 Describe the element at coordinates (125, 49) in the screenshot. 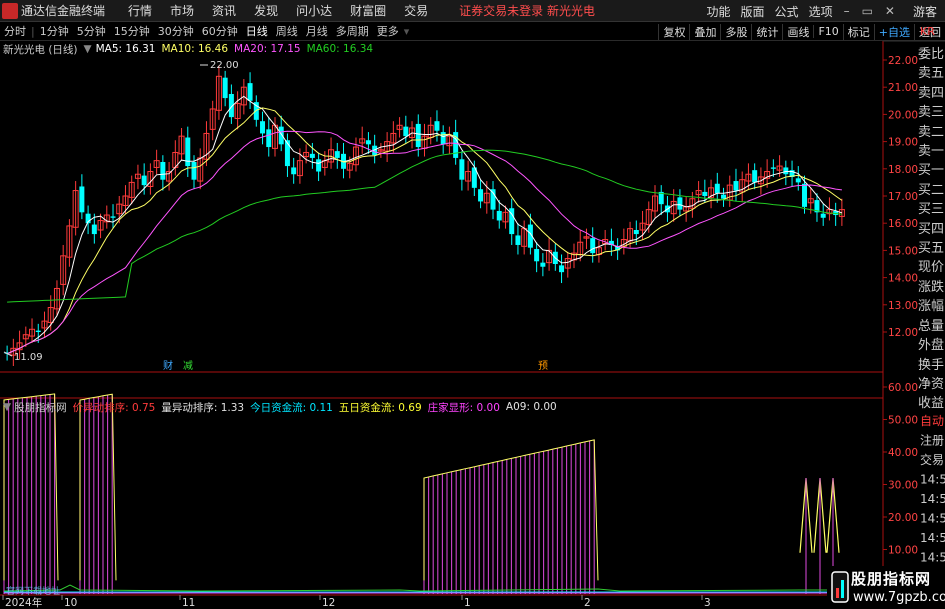

I see `ma5-label: MA5: 16.31` at that location.